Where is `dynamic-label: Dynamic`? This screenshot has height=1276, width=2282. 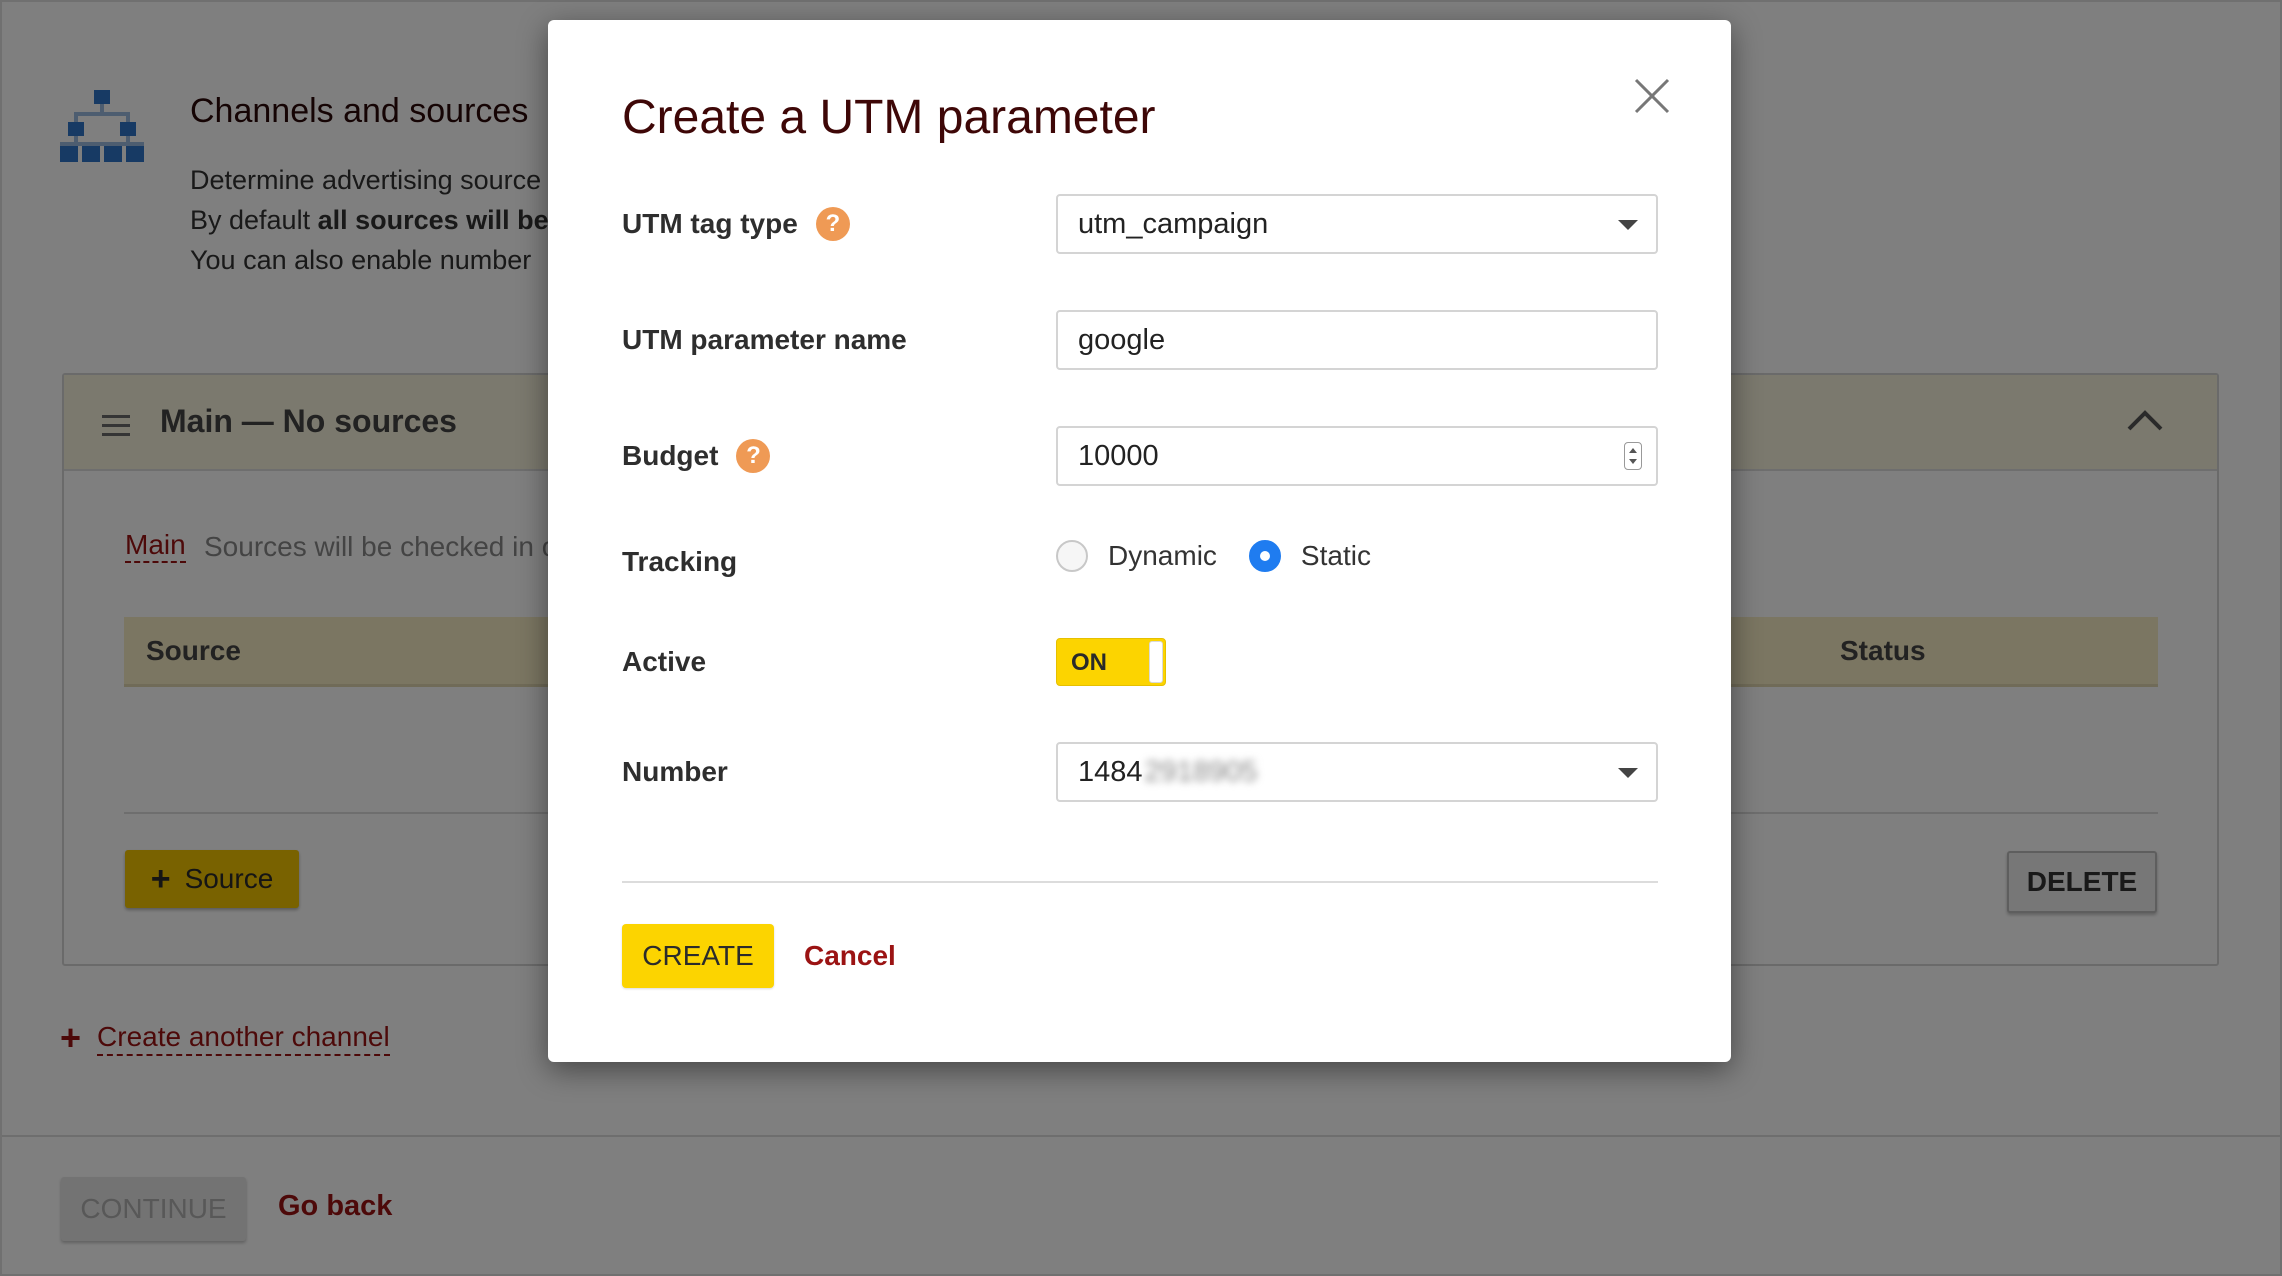
dynamic-label: Dynamic is located at coordinates (1162, 555).